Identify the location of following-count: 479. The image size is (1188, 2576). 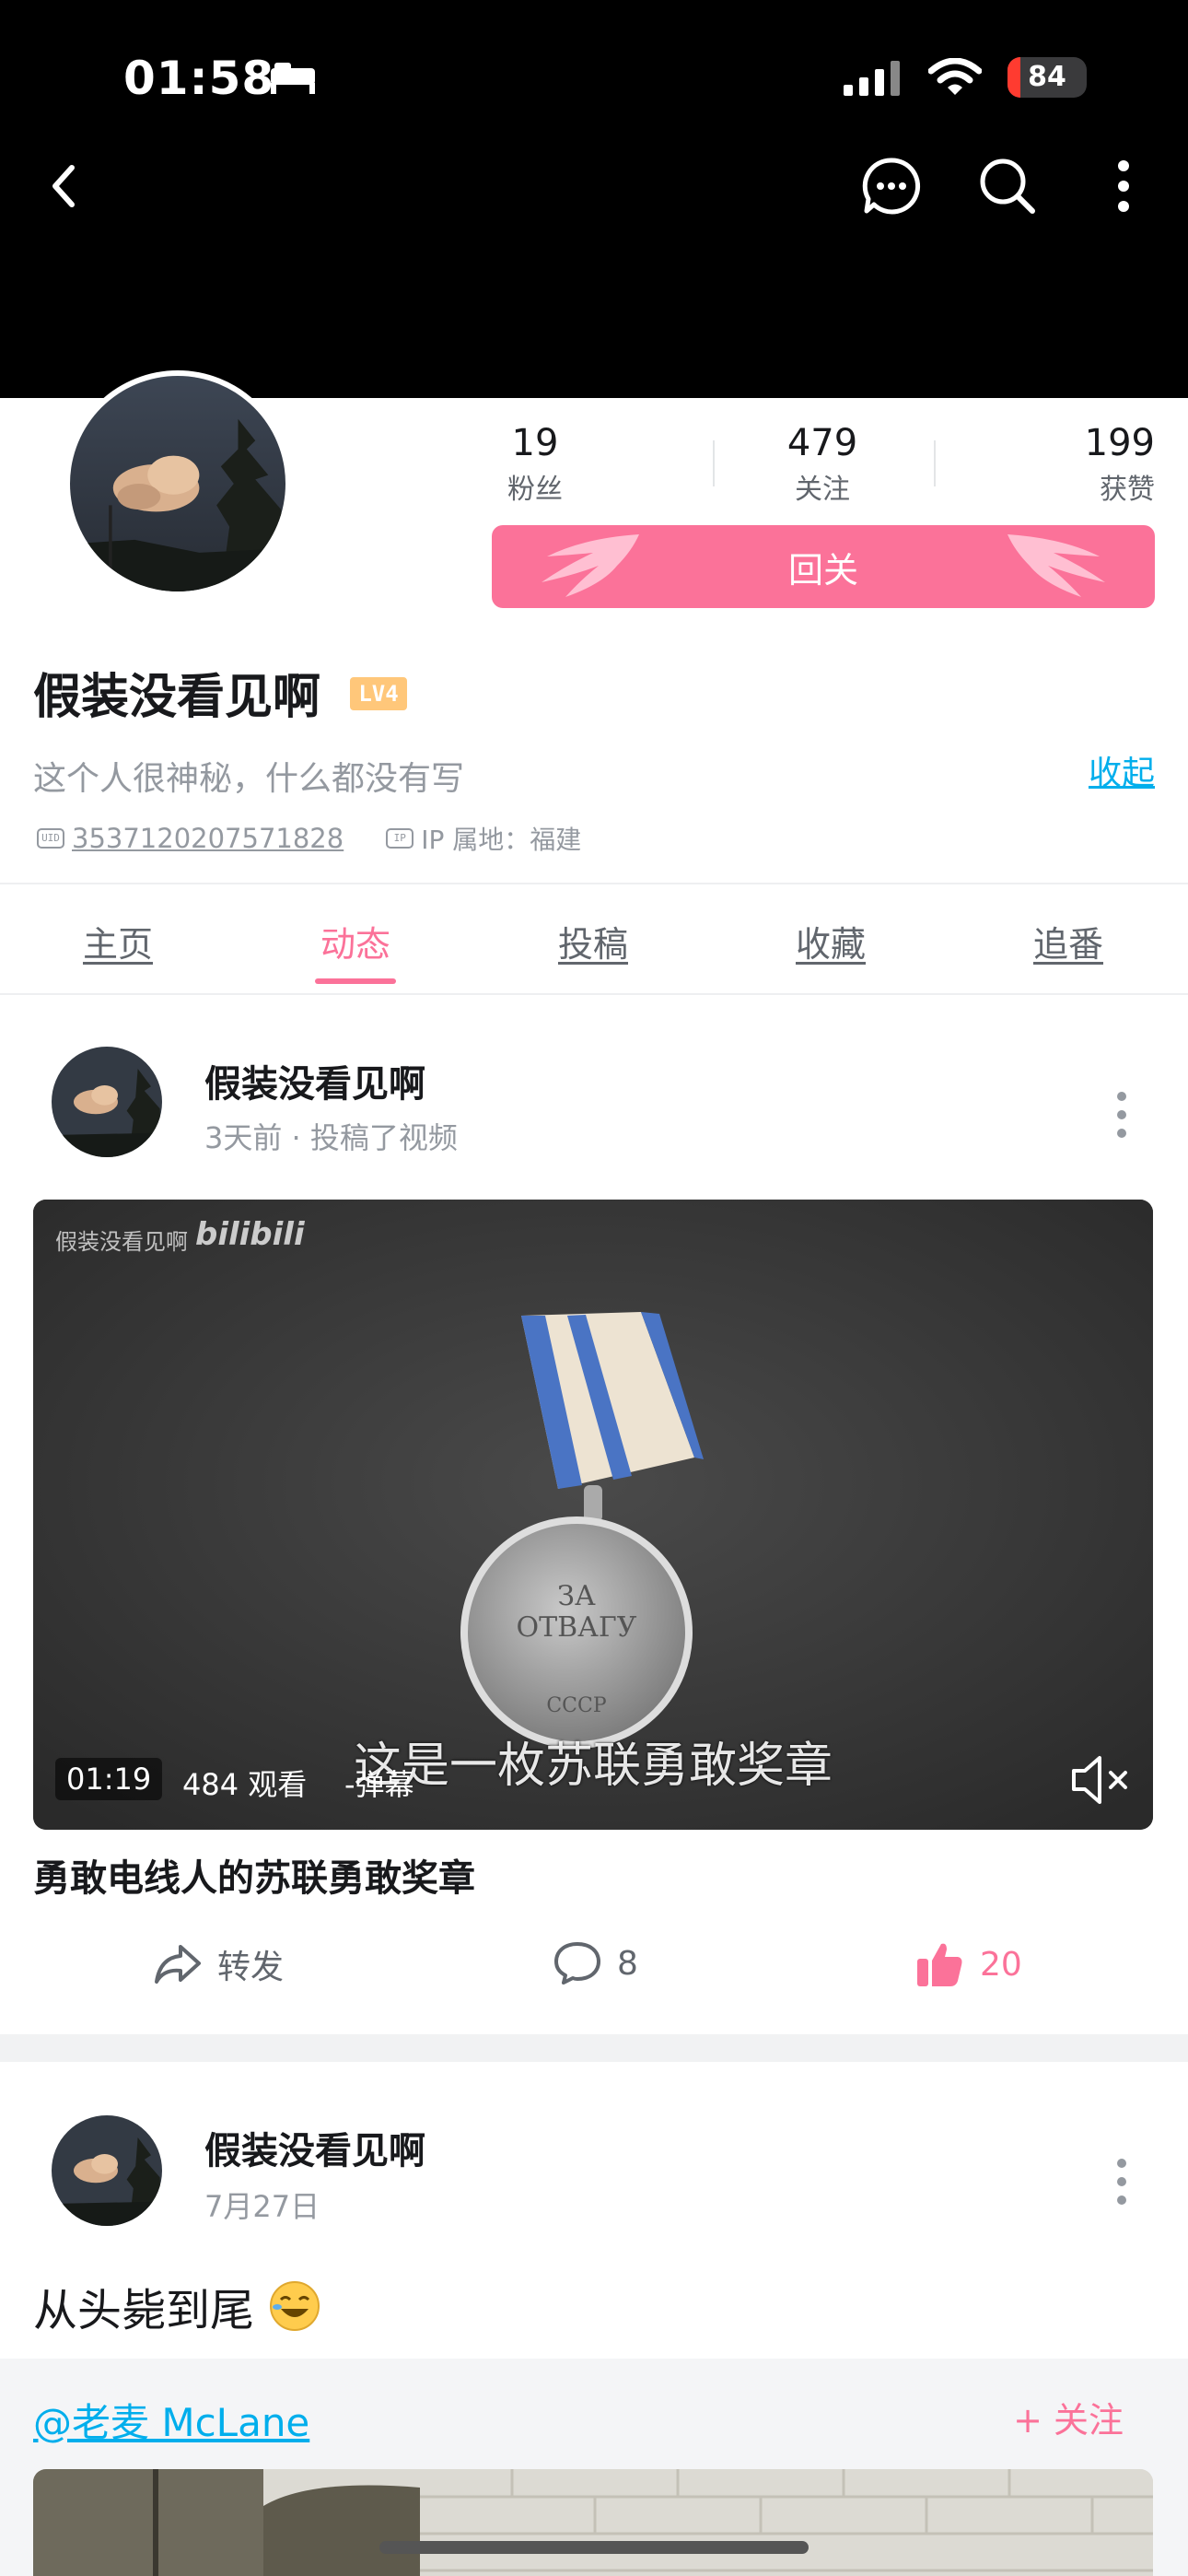
(822, 443).